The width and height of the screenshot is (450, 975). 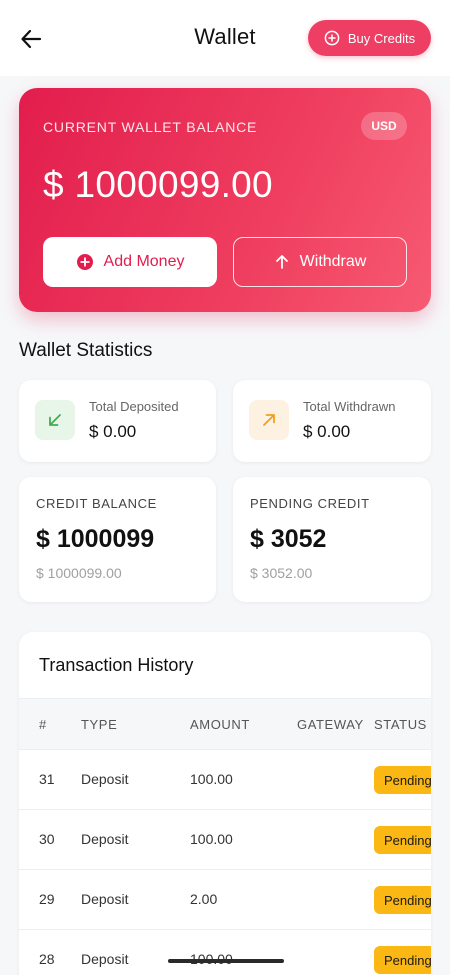 What do you see at coordinates (225, 900) in the screenshot?
I see `table-row: 29 Deposit 2.00 Pending` at bounding box center [225, 900].